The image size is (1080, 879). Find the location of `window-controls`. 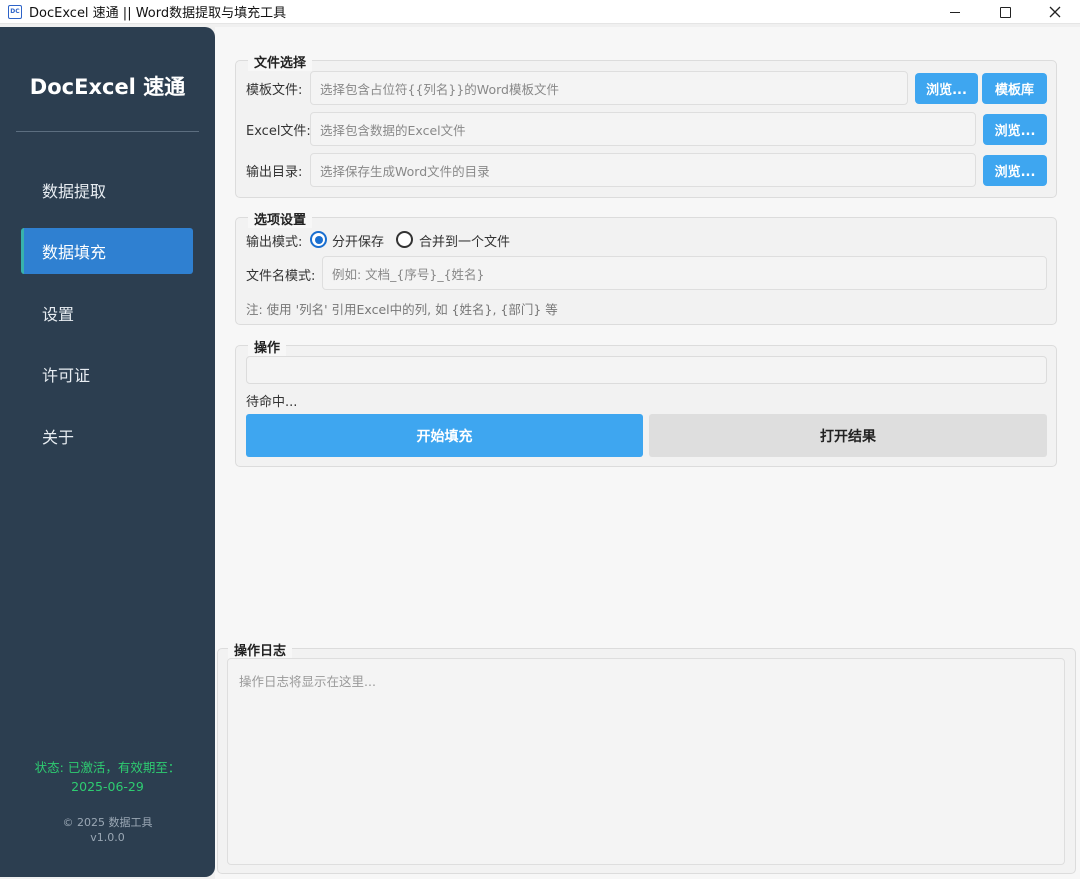

window-controls is located at coordinates (1005, 12).